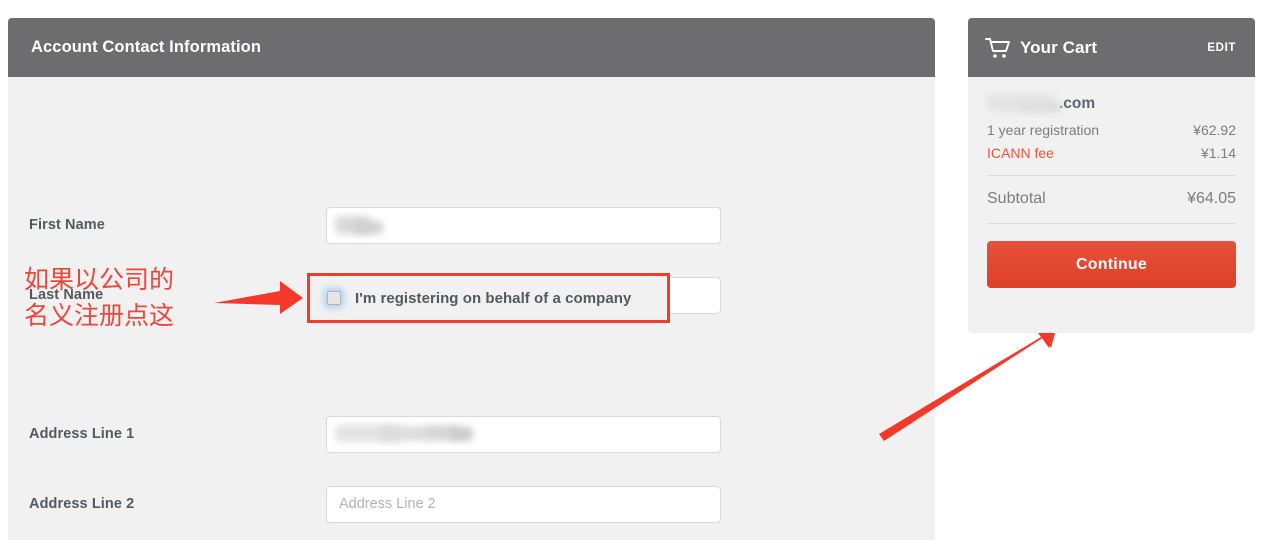 The image size is (1270, 540). I want to click on cart-subtotal-price: ¥64.05, so click(1211, 198).